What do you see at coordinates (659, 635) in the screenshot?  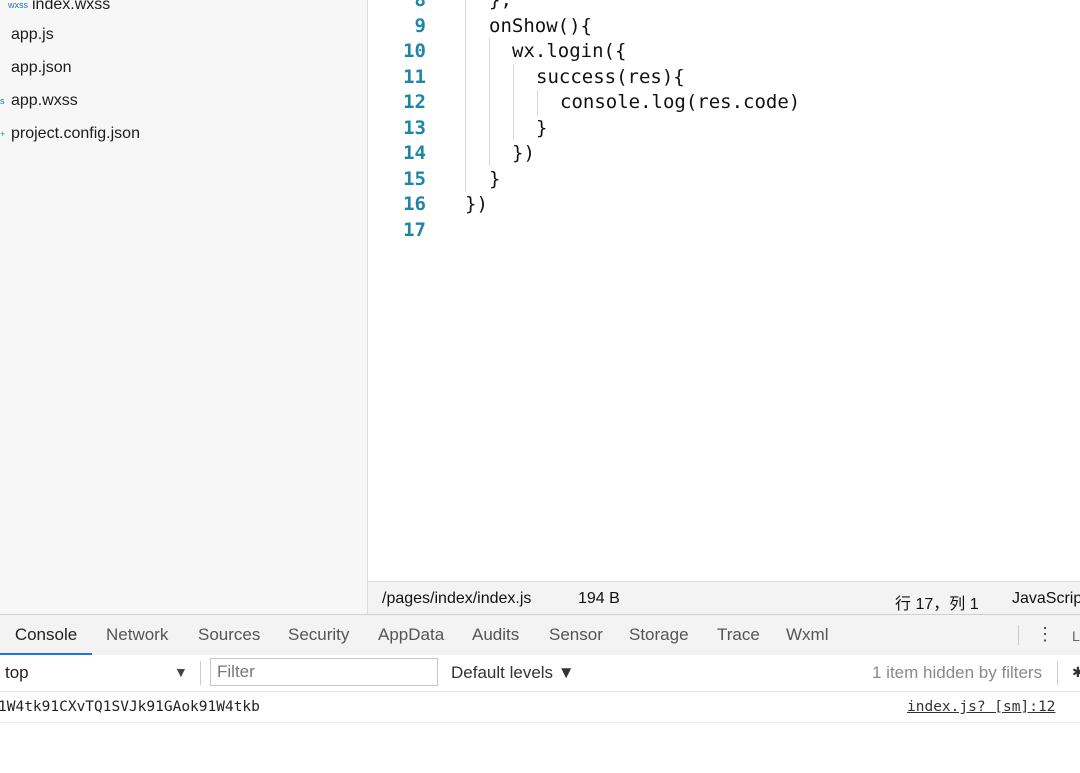 I see `tab-storage: Storage` at bounding box center [659, 635].